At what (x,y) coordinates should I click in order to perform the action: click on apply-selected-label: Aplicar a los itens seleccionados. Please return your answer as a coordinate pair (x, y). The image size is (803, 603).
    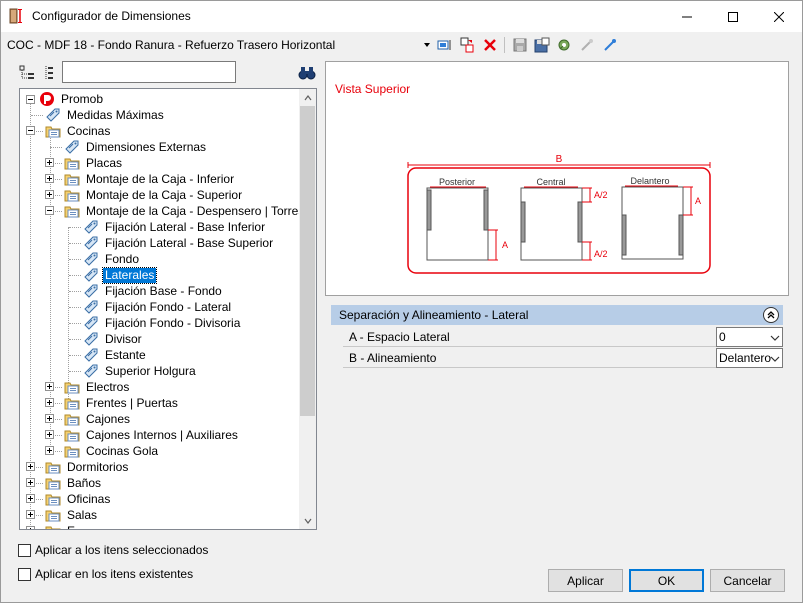
    Looking at the image, I should click on (121, 550).